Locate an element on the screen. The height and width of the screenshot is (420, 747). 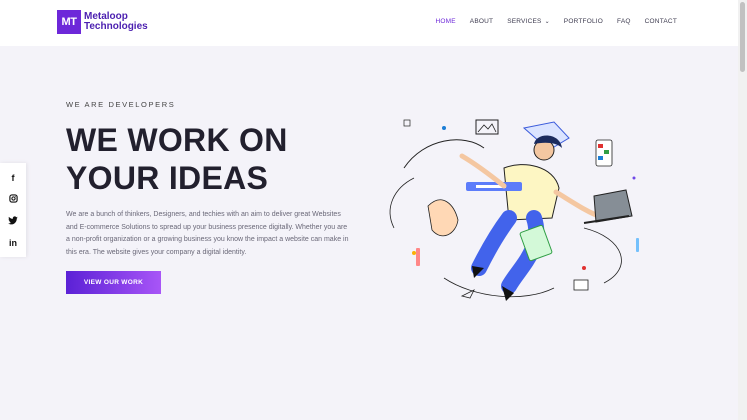
nav-portfolio: PORTFOLIO is located at coordinates (583, 21).